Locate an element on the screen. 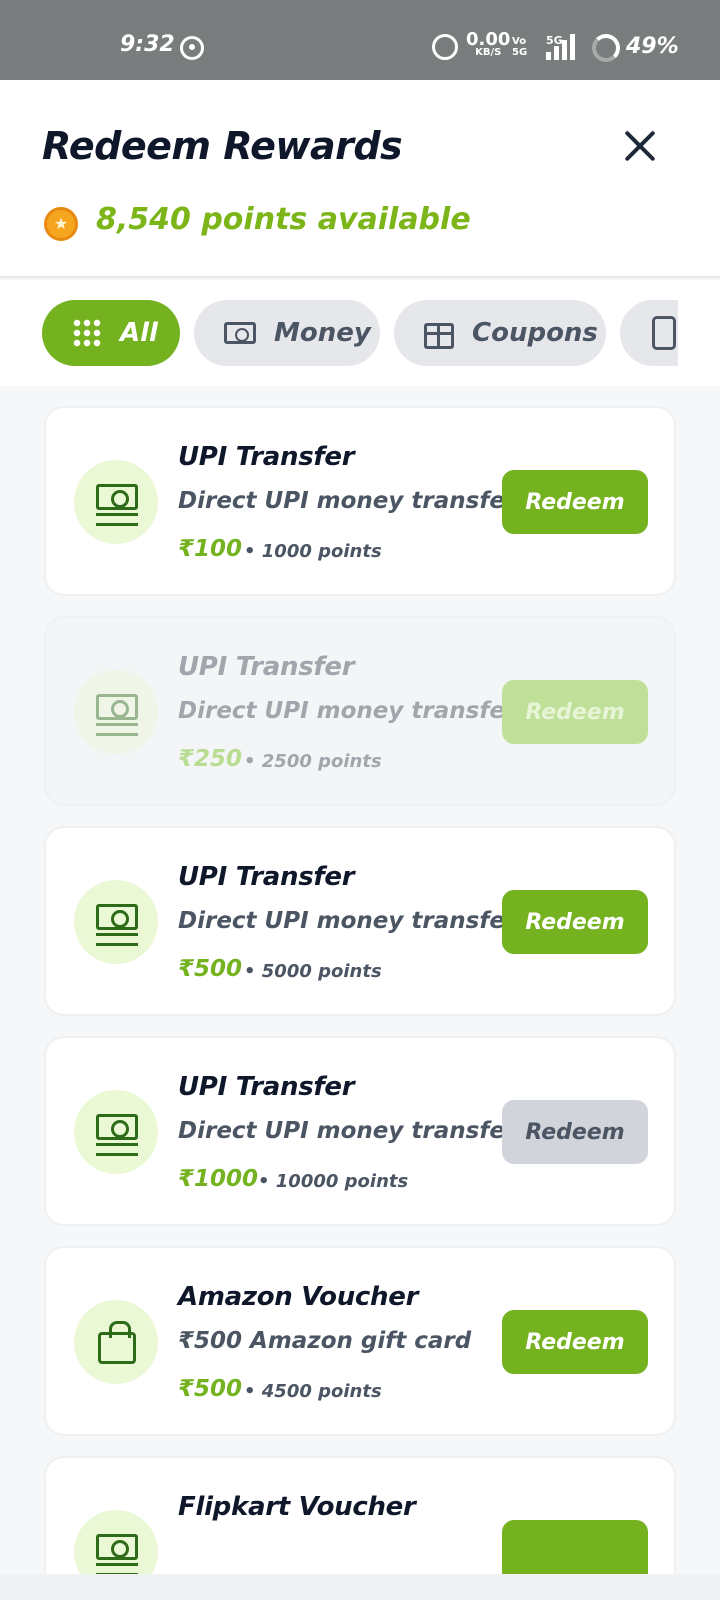 Image resolution: width=720 pixels, height=1600 pixels. page-title: Redeem Rewards is located at coordinates (222, 146).